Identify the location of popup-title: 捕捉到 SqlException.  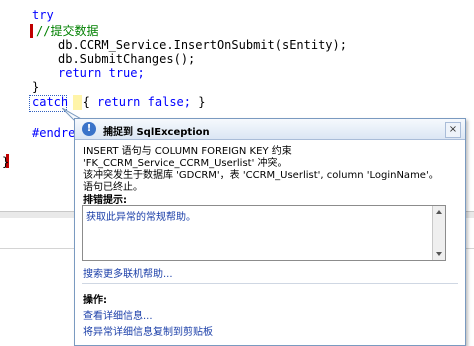
(156, 132).